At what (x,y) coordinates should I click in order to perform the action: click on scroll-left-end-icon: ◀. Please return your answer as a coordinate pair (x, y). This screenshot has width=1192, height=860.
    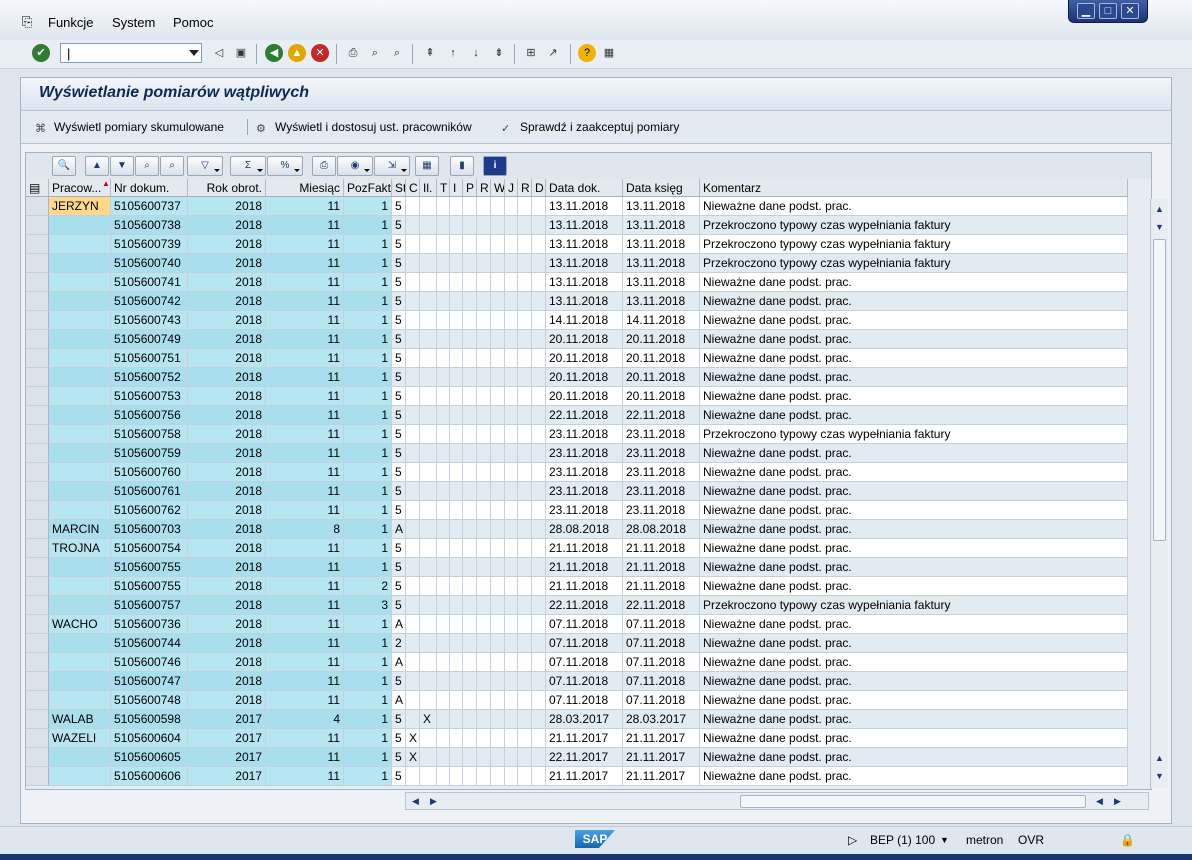
    Looking at the image, I should click on (1099, 801).